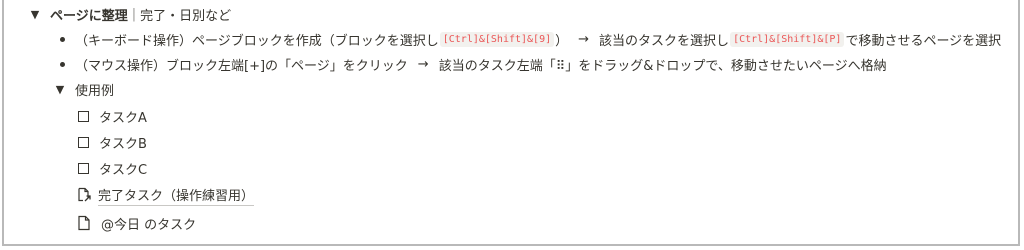 The image size is (1024, 250). What do you see at coordinates (241, 66) in the screenshot?
I see `bullet-text-part: （マウス操作）ブロック左端[+]の「ページ」をクリック` at bounding box center [241, 66].